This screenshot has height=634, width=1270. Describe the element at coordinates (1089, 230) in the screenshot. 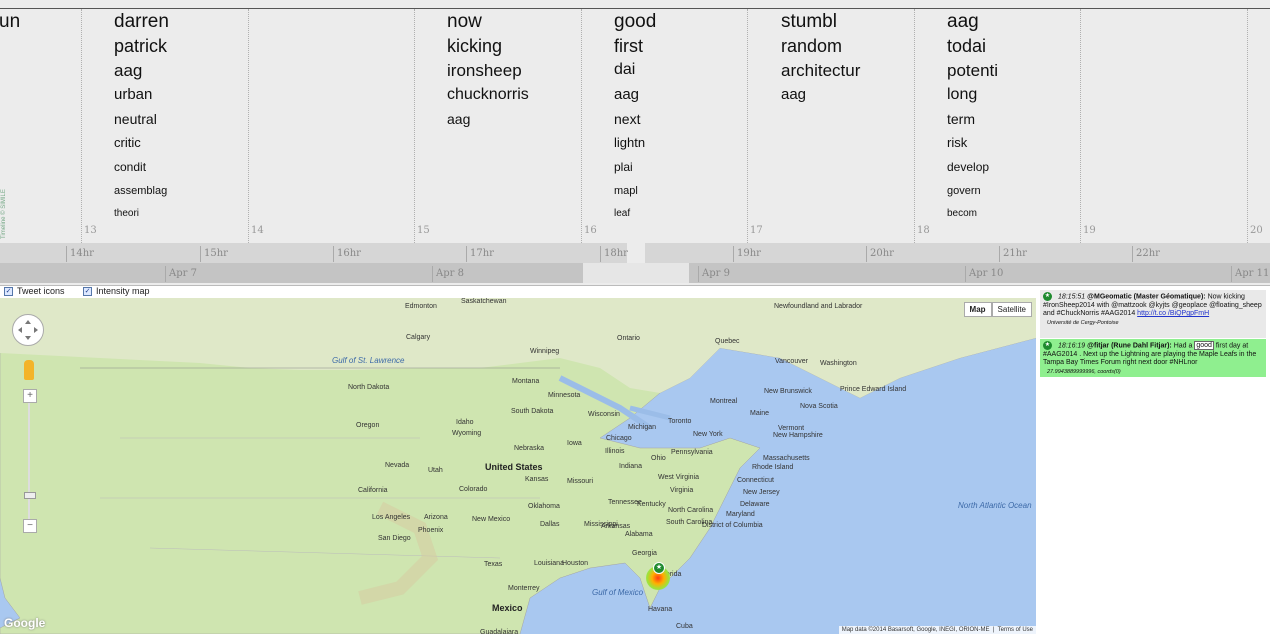

I see `day-number: 19` at that location.